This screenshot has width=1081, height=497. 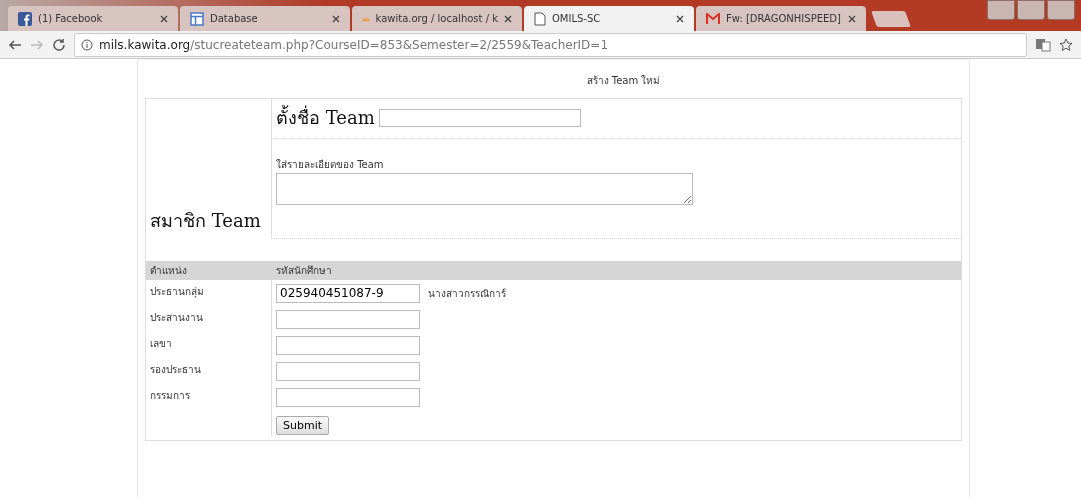 What do you see at coordinates (1043, 44) in the screenshot?
I see `translate-icon` at bounding box center [1043, 44].